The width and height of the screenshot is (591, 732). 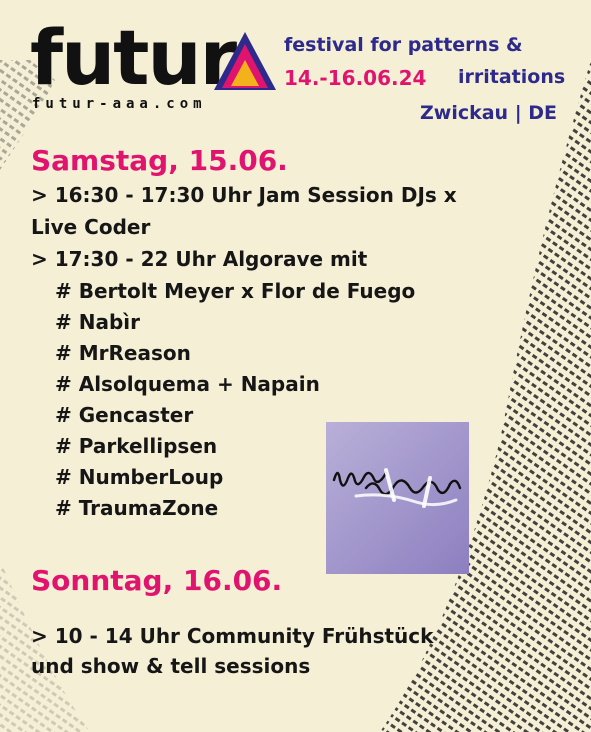 What do you see at coordinates (123, 353) in the screenshot?
I see `artist-item: # MrReason` at bounding box center [123, 353].